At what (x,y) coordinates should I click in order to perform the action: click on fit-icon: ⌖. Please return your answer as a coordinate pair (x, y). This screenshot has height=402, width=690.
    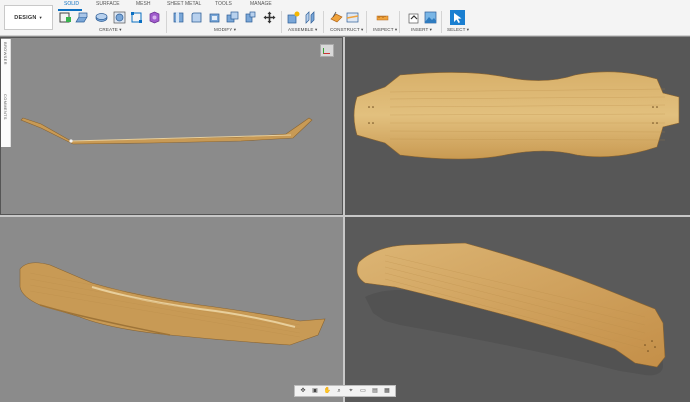
    Looking at the image, I should click on (351, 391).